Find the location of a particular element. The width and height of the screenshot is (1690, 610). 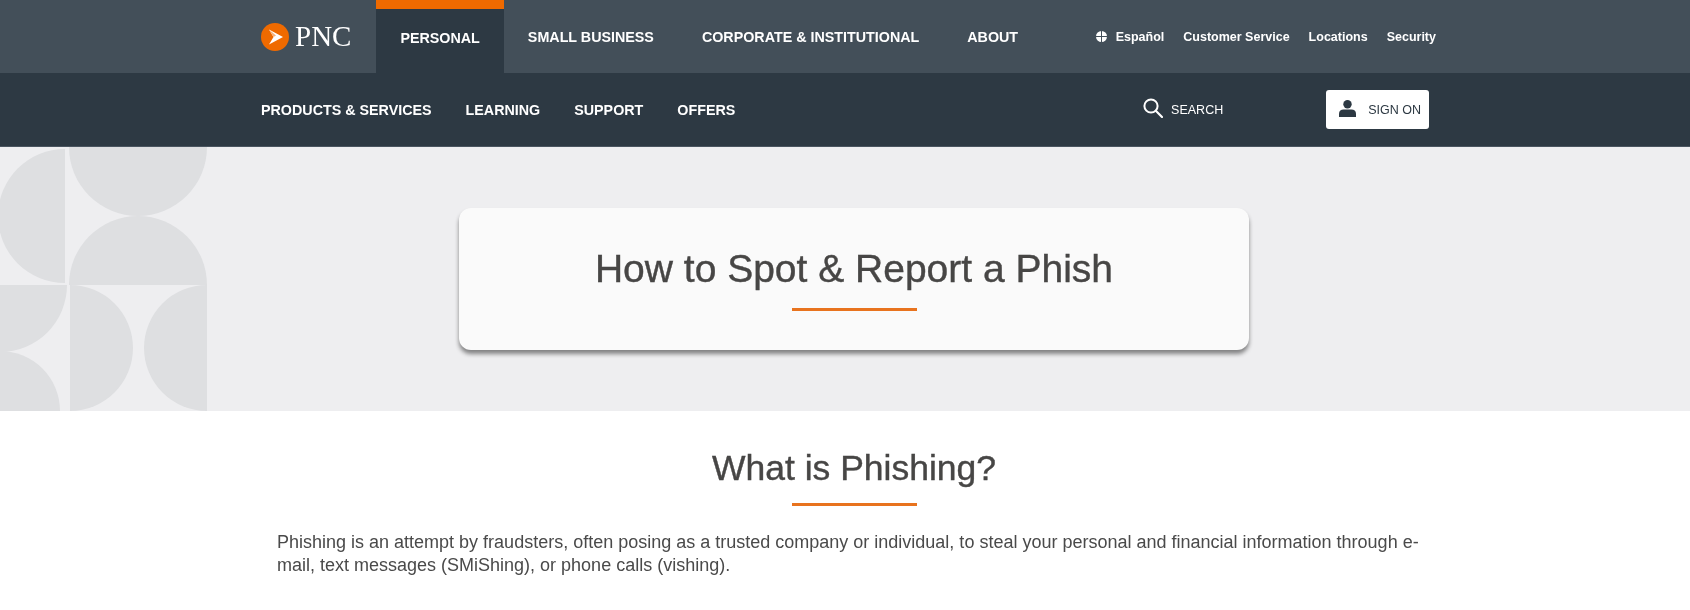

search-icon is located at coordinates (1153, 108).